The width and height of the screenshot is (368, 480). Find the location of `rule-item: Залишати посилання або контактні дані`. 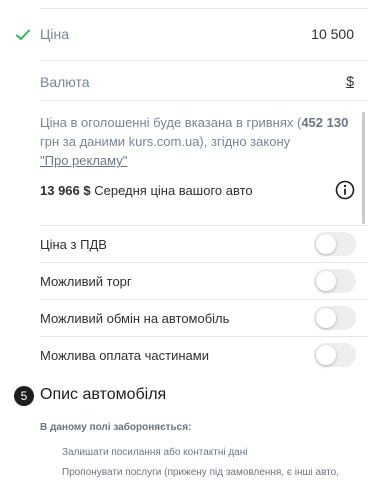

rule-item: Залишати посилання або контактні дані is located at coordinates (155, 452).